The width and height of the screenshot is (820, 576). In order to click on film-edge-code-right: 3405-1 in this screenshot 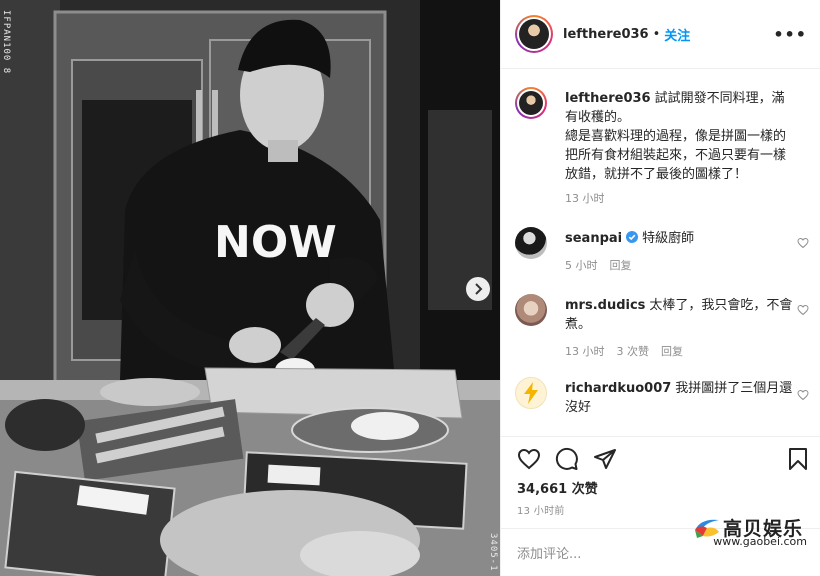, I will do `click(493, 552)`.